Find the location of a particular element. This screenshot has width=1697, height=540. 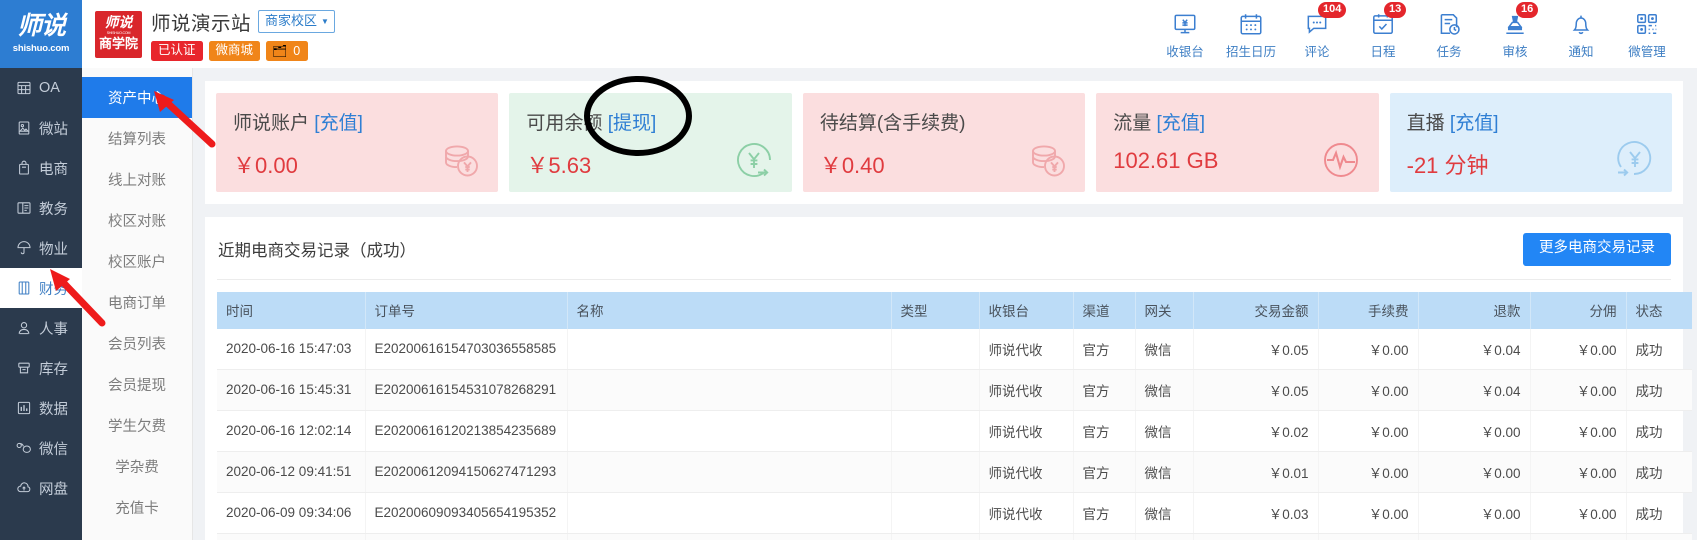

card-available-balance-title-row: 可用余额 [提现] is located at coordinates (650, 121).